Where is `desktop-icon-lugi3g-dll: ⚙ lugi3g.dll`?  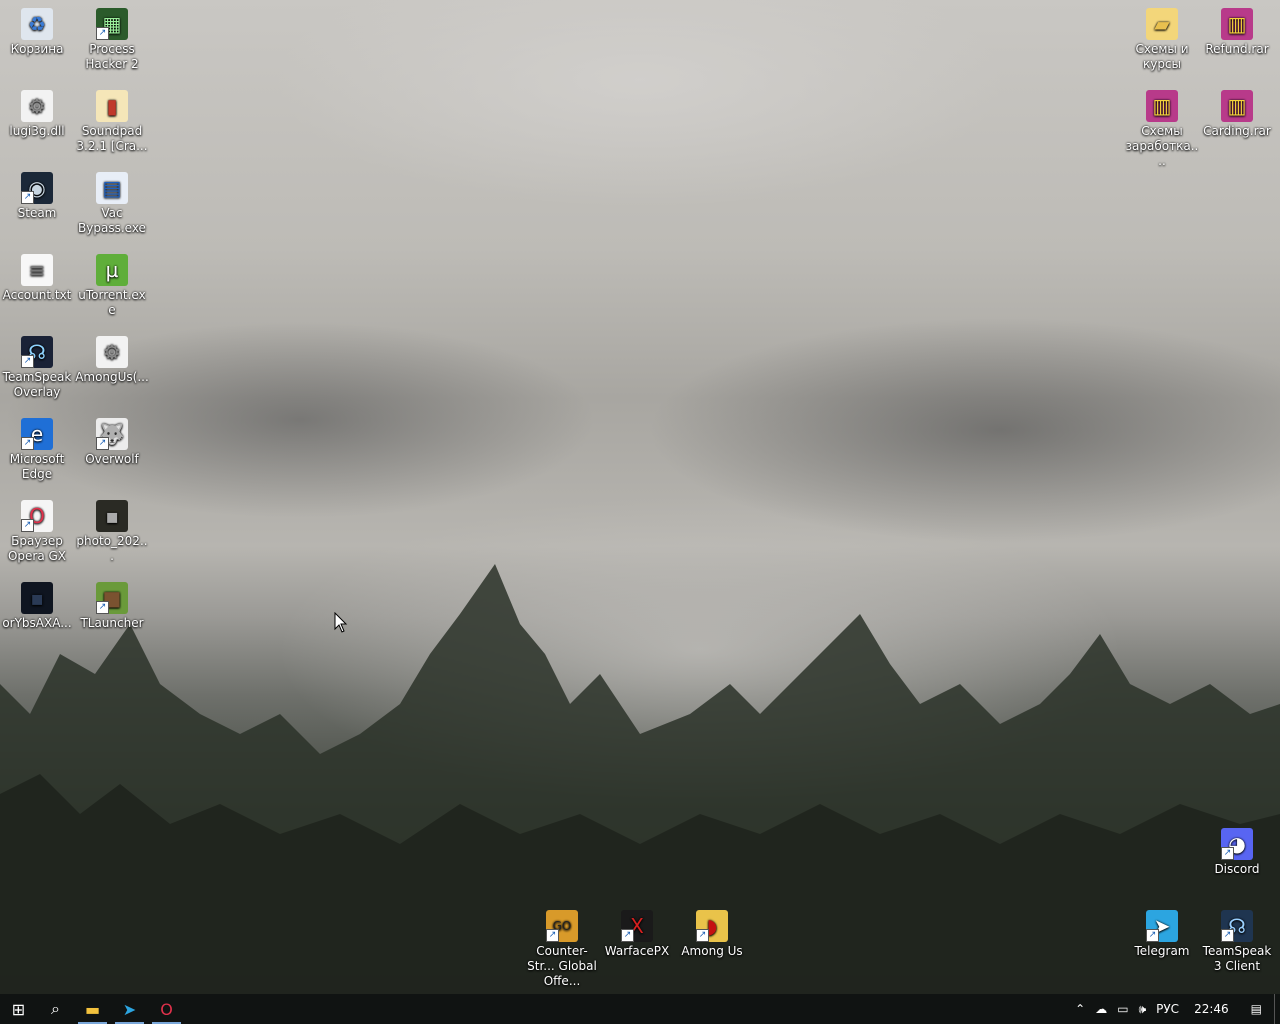
desktop-icon-lugi3g-dll: ⚙ lugi3g.dll is located at coordinates (37, 114).